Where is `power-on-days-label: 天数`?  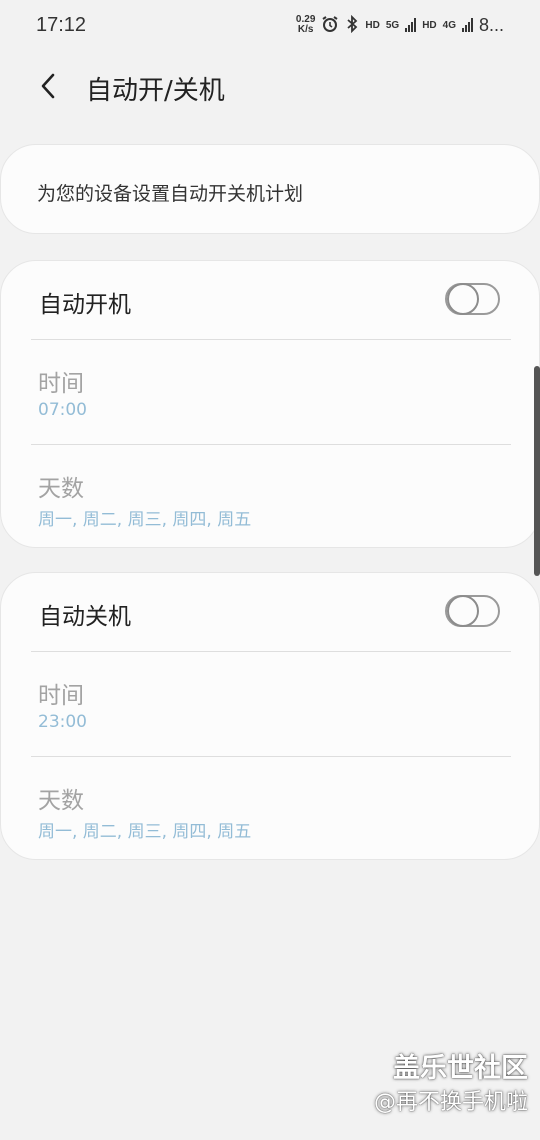
power-on-days-label: 天数 is located at coordinates (61, 489).